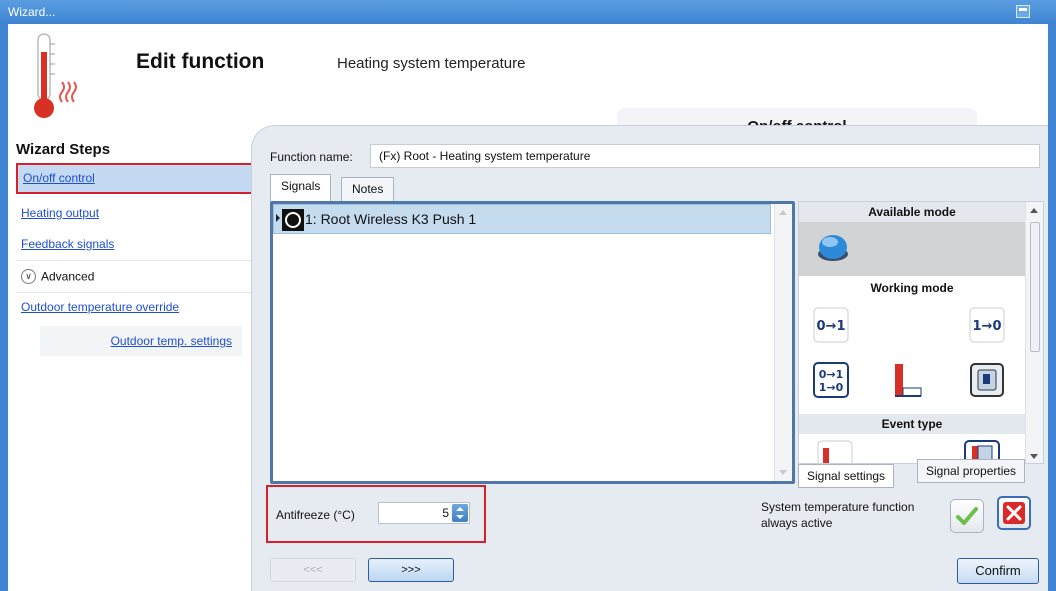 The height and width of the screenshot is (591, 1056). I want to click on function-name-input, so click(705, 156).